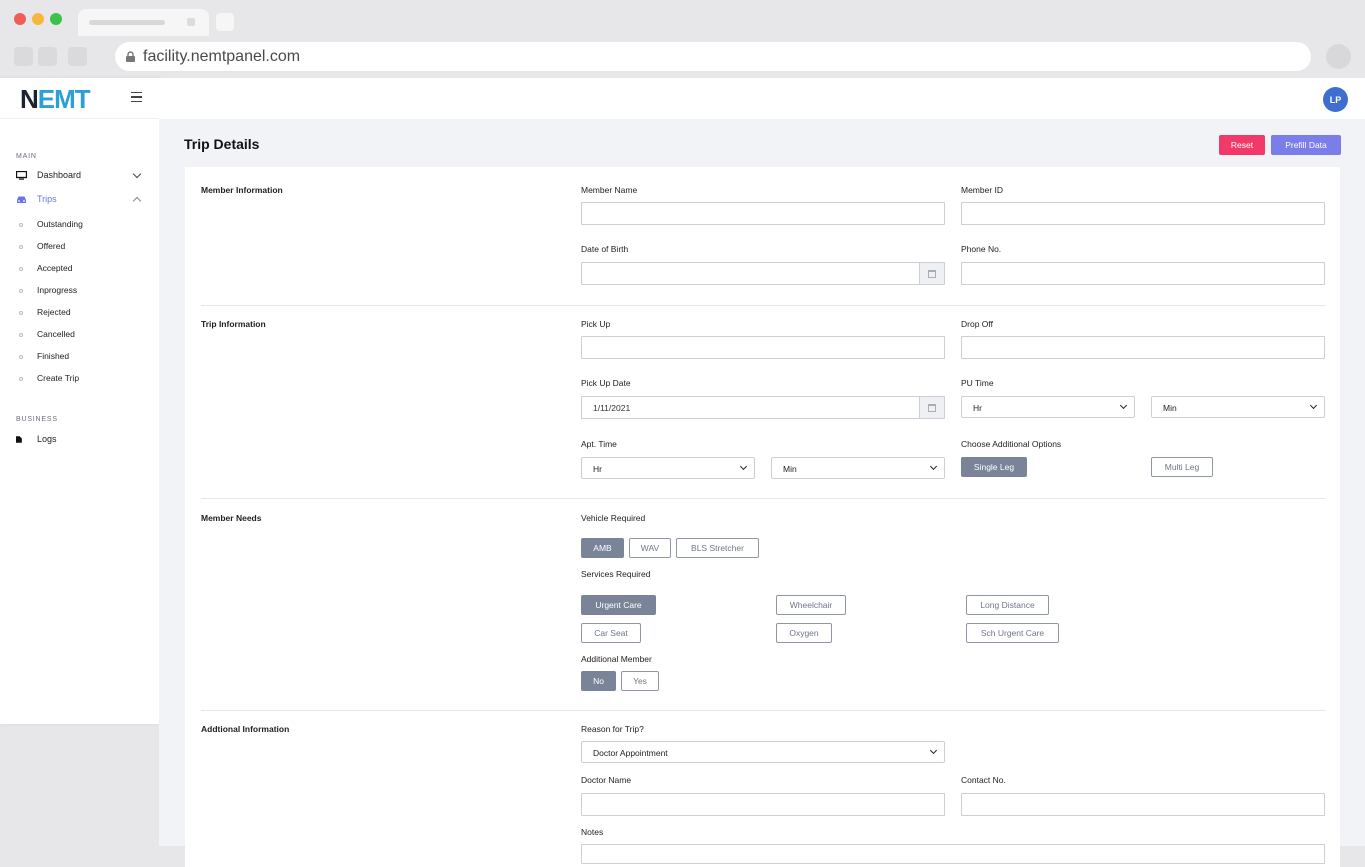 The width and height of the screenshot is (1365, 867). I want to click on dob-label: Date of Birth, so click(605, 249).